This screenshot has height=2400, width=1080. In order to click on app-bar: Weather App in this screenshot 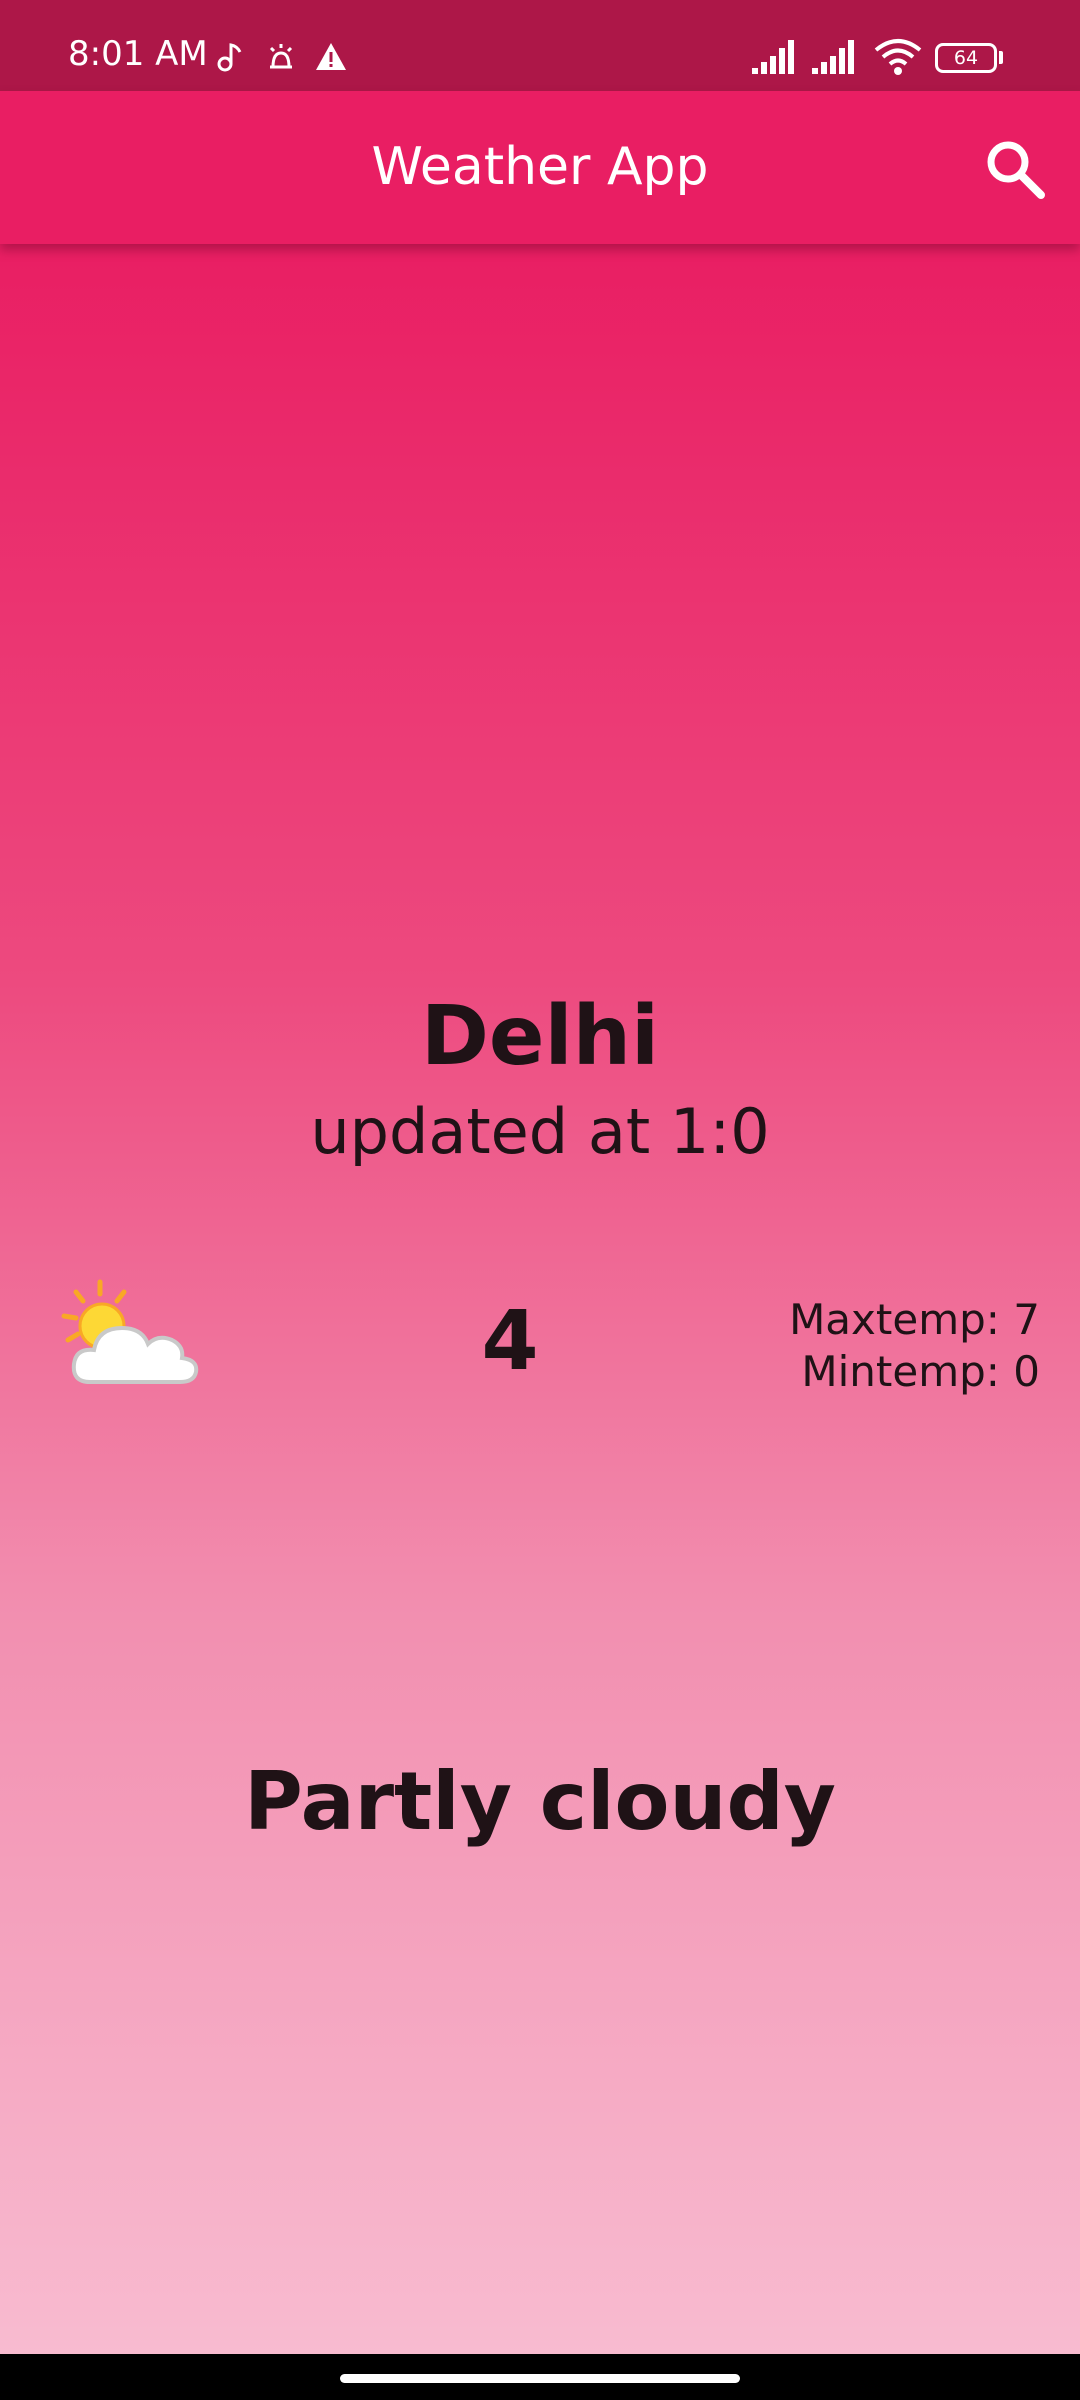, I will do `click(540, 167)`.